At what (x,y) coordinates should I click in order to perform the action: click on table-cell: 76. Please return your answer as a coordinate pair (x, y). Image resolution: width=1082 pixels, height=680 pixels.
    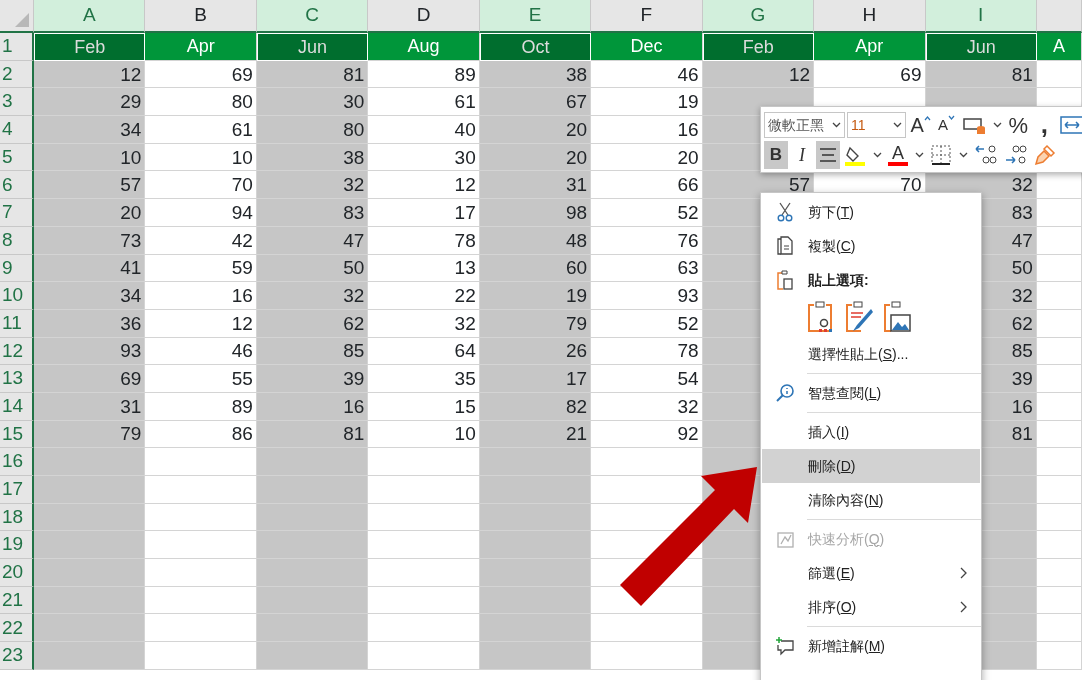
    Looking at the image, I should click on (647, 240).